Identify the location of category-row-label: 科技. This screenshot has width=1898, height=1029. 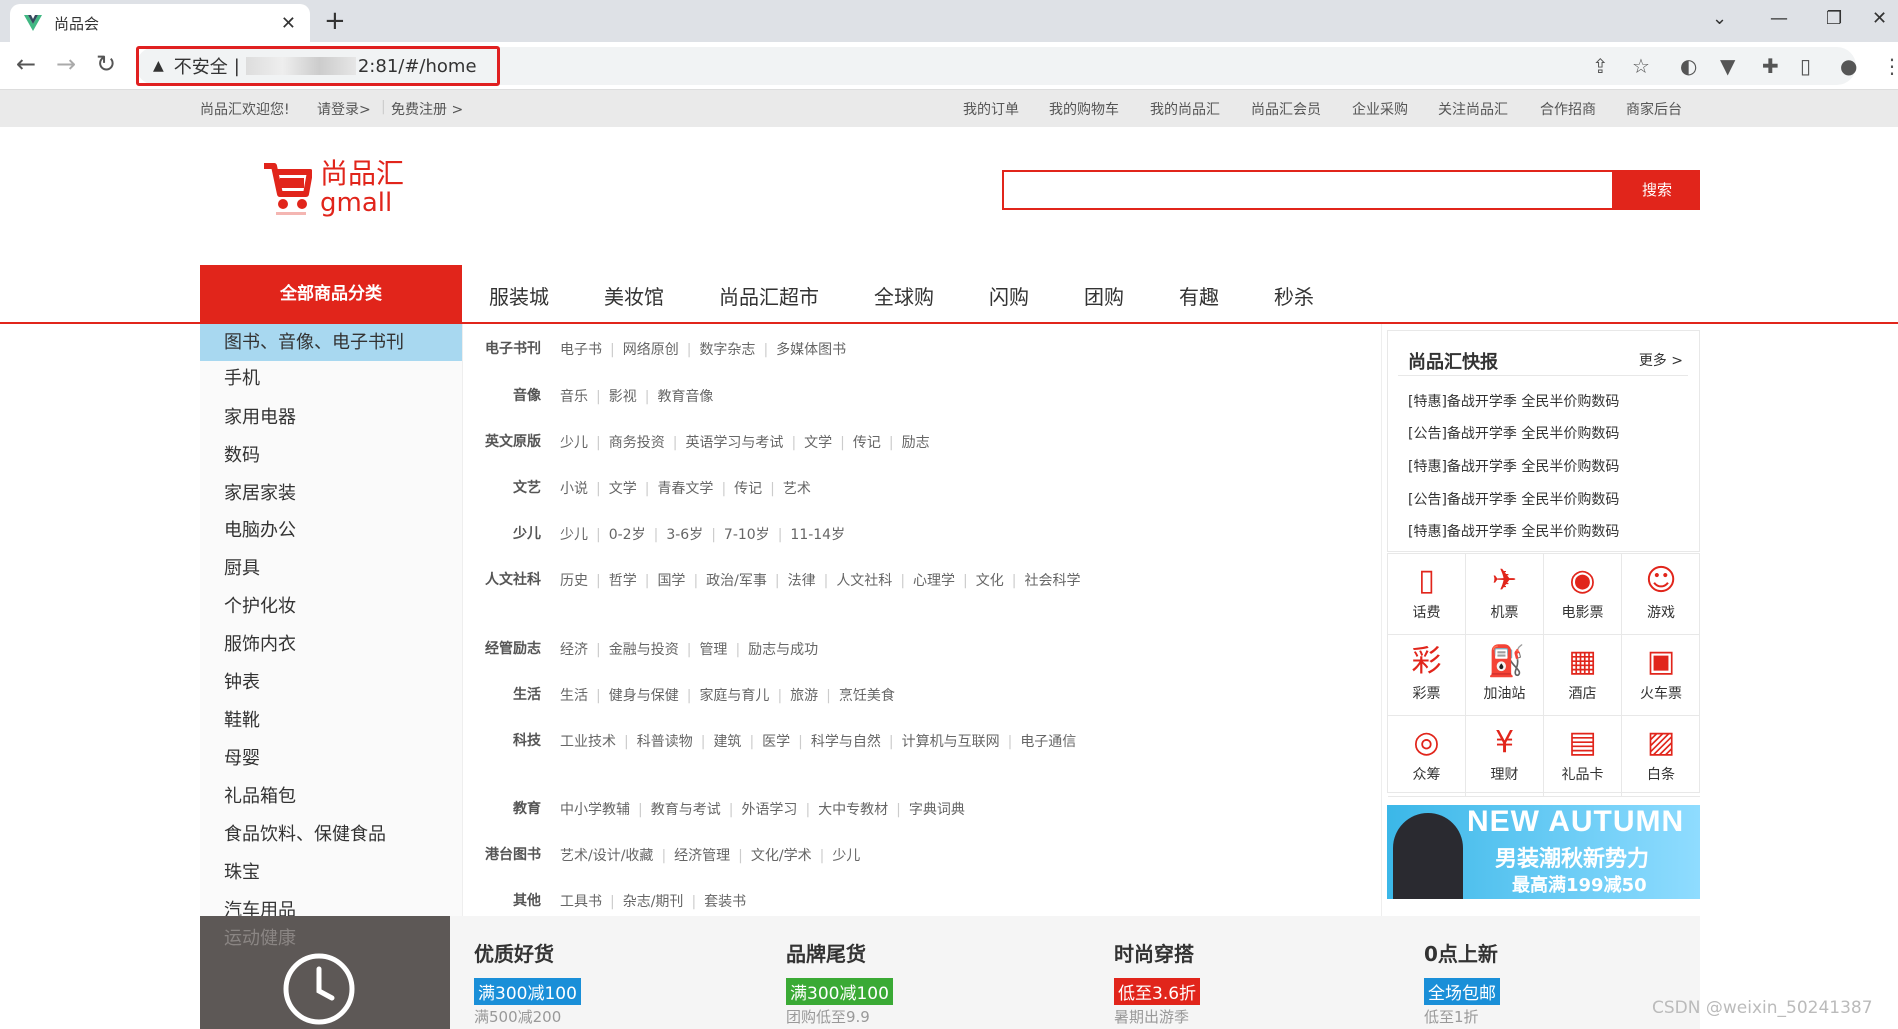
(527, 740).